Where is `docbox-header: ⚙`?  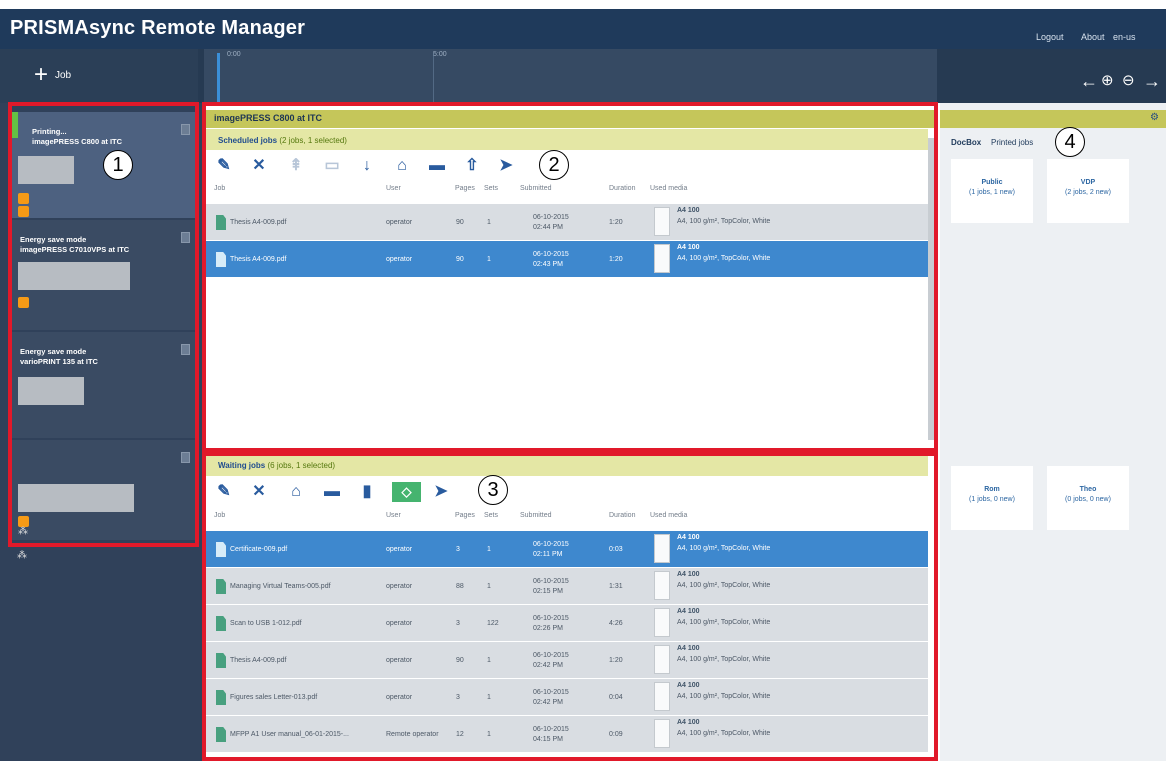
docbox-header: ⚙ is located at coordinates (1053, 119).